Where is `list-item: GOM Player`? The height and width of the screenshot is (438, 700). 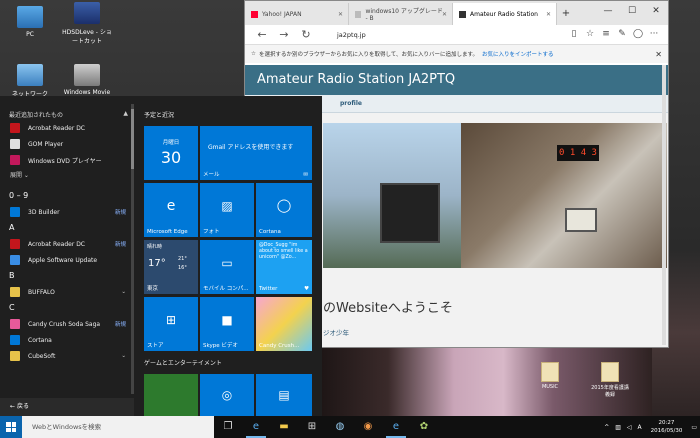
list-item: GOM Player is located at coordinates (67, 144).